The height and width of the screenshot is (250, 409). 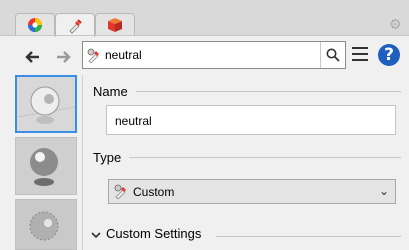 I want to click on material-type-icon, so click(x=93, y=55).